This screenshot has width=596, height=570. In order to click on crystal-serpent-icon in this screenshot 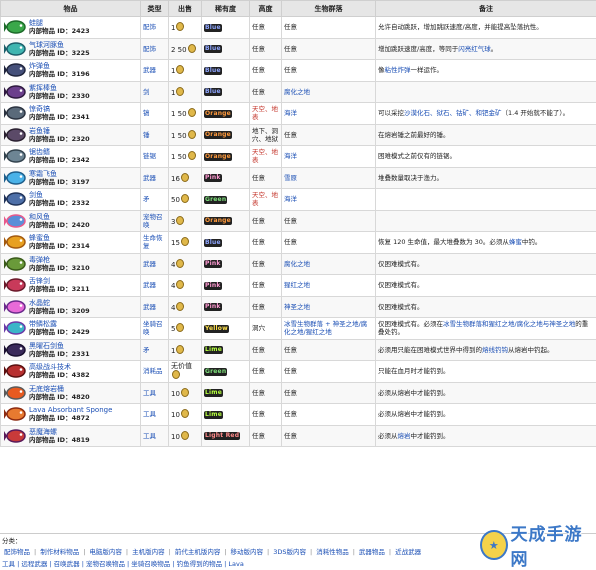, I will do `click(16, 306)`.